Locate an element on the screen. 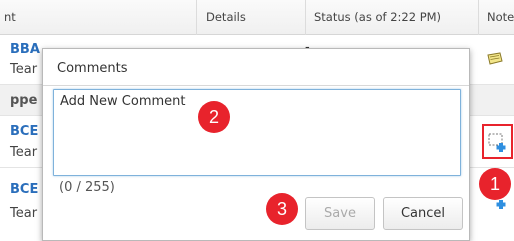 Image resolution: width=514 pixels, height=241 pixels. callout-1: 1 is located at coordinates (495, 184).